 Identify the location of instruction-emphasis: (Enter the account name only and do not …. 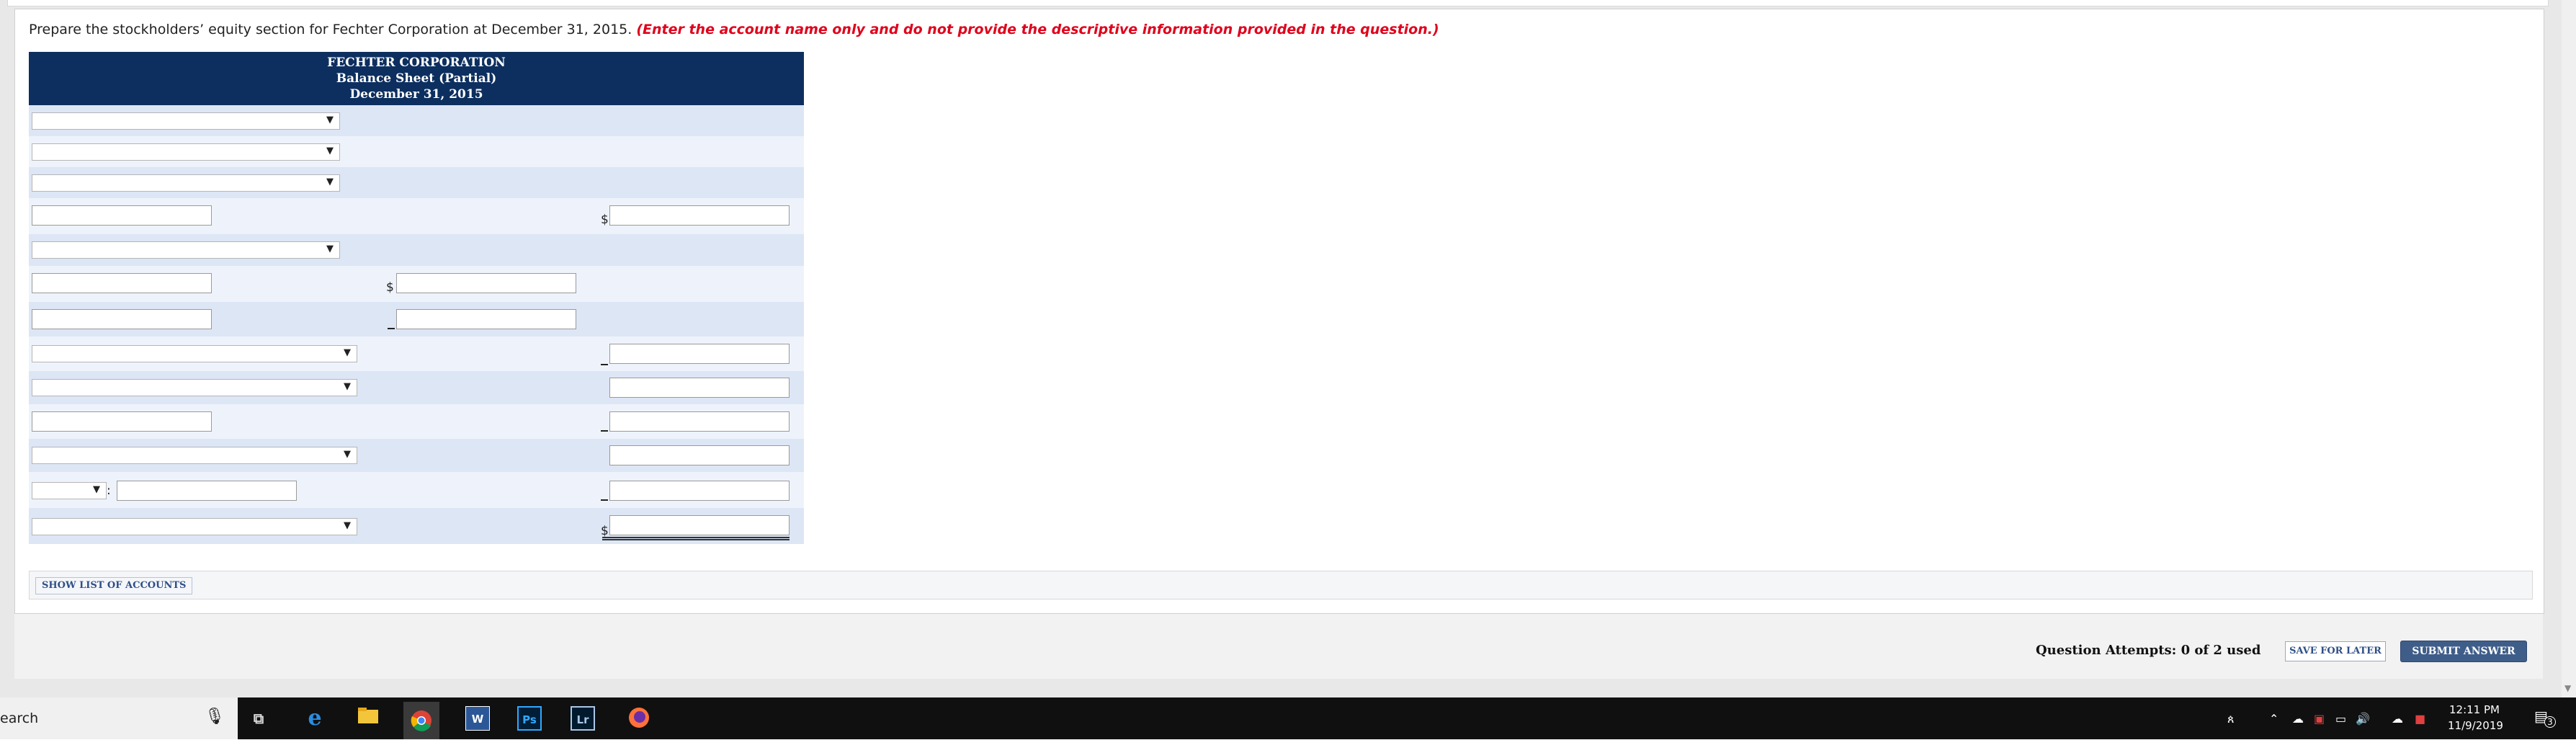
(1037, 29).